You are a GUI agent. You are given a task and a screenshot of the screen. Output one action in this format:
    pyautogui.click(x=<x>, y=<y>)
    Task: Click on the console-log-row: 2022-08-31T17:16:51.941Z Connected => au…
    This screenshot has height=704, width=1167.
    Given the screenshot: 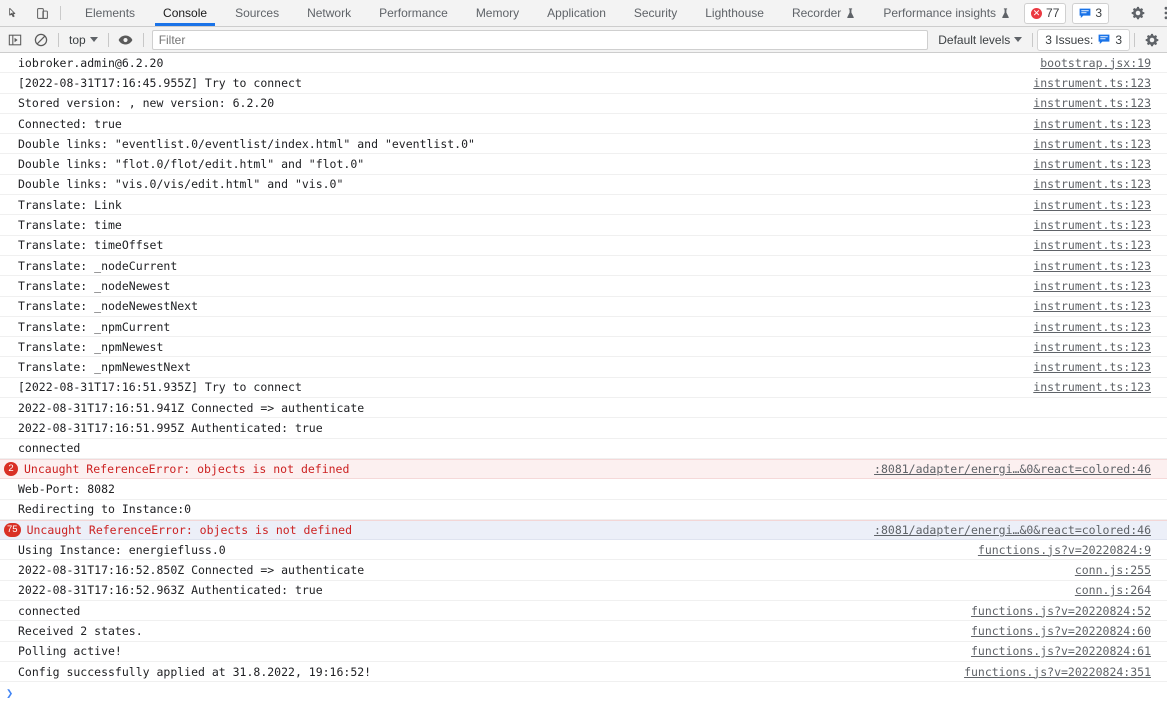 What is the action you would take?
    pyautogui.click(x=583, y=408)
    